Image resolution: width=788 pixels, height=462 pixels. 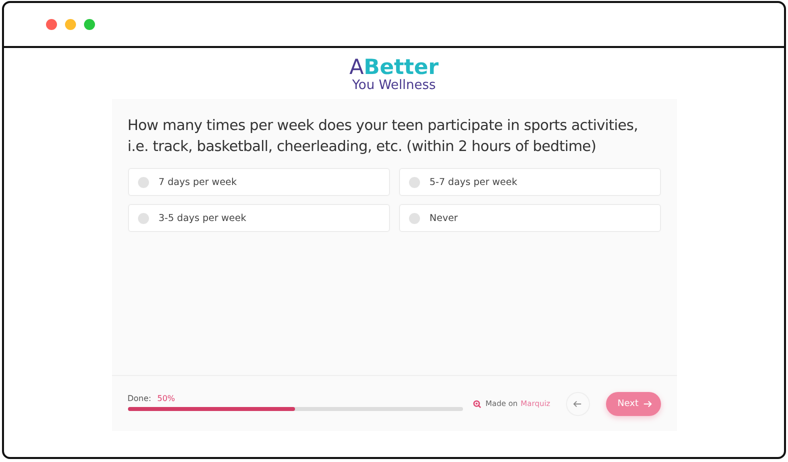 I want to click on answer-option: 7 days per week, so click(x=259, y=182).